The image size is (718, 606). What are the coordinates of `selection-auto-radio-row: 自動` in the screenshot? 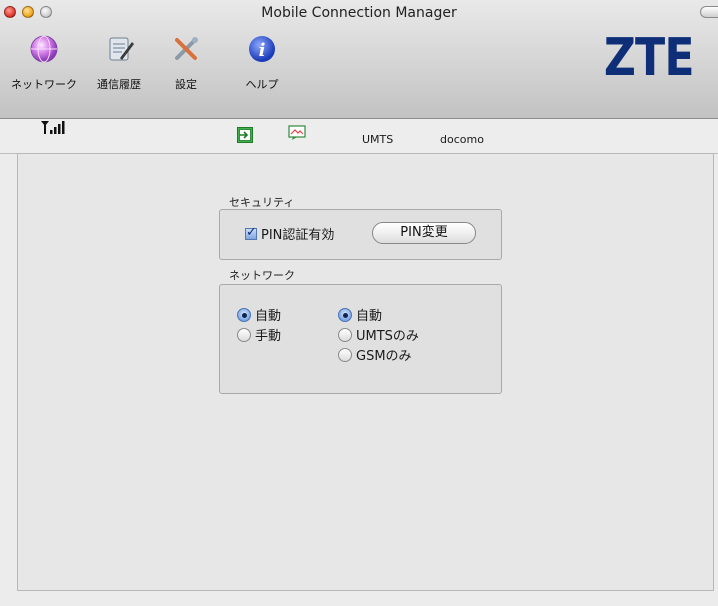 It's located at (259, 314).